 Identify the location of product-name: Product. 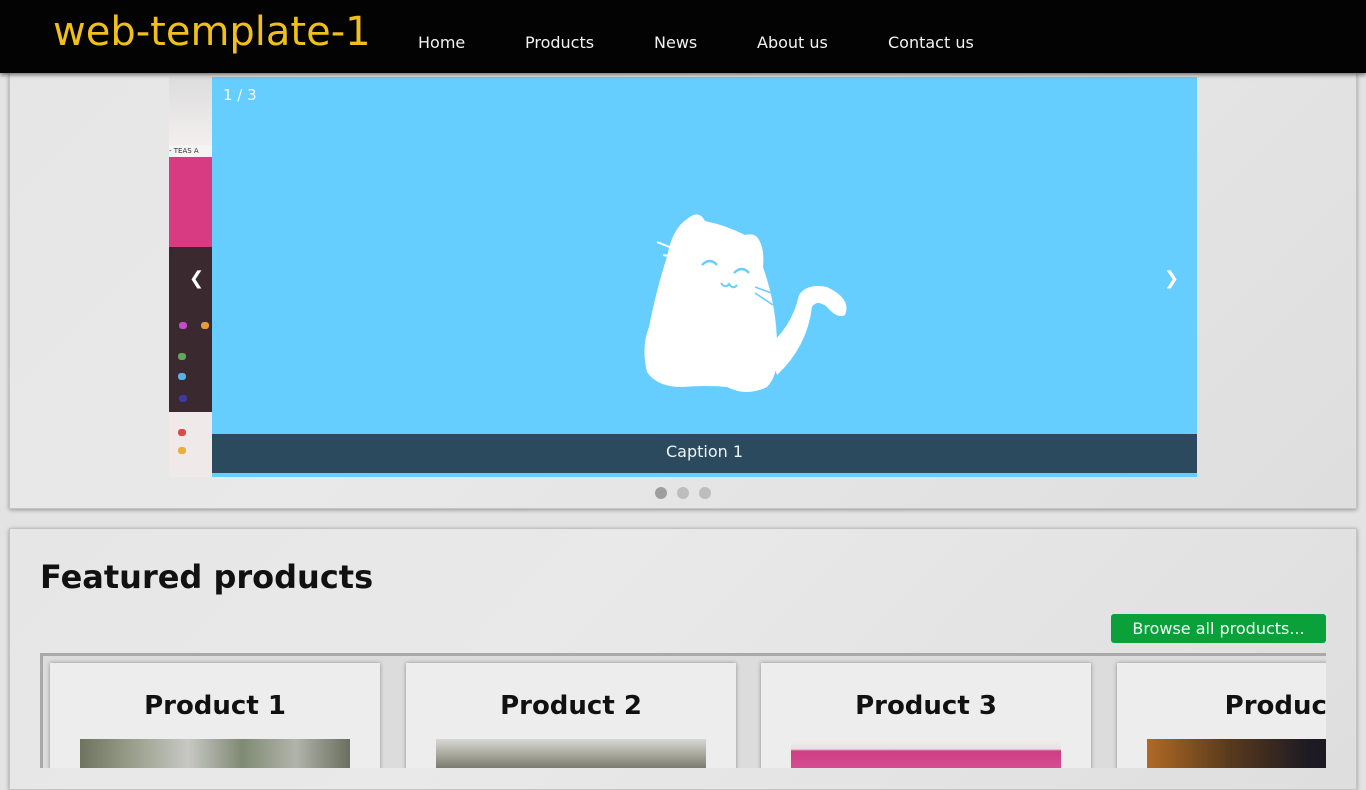
(1275, 706).